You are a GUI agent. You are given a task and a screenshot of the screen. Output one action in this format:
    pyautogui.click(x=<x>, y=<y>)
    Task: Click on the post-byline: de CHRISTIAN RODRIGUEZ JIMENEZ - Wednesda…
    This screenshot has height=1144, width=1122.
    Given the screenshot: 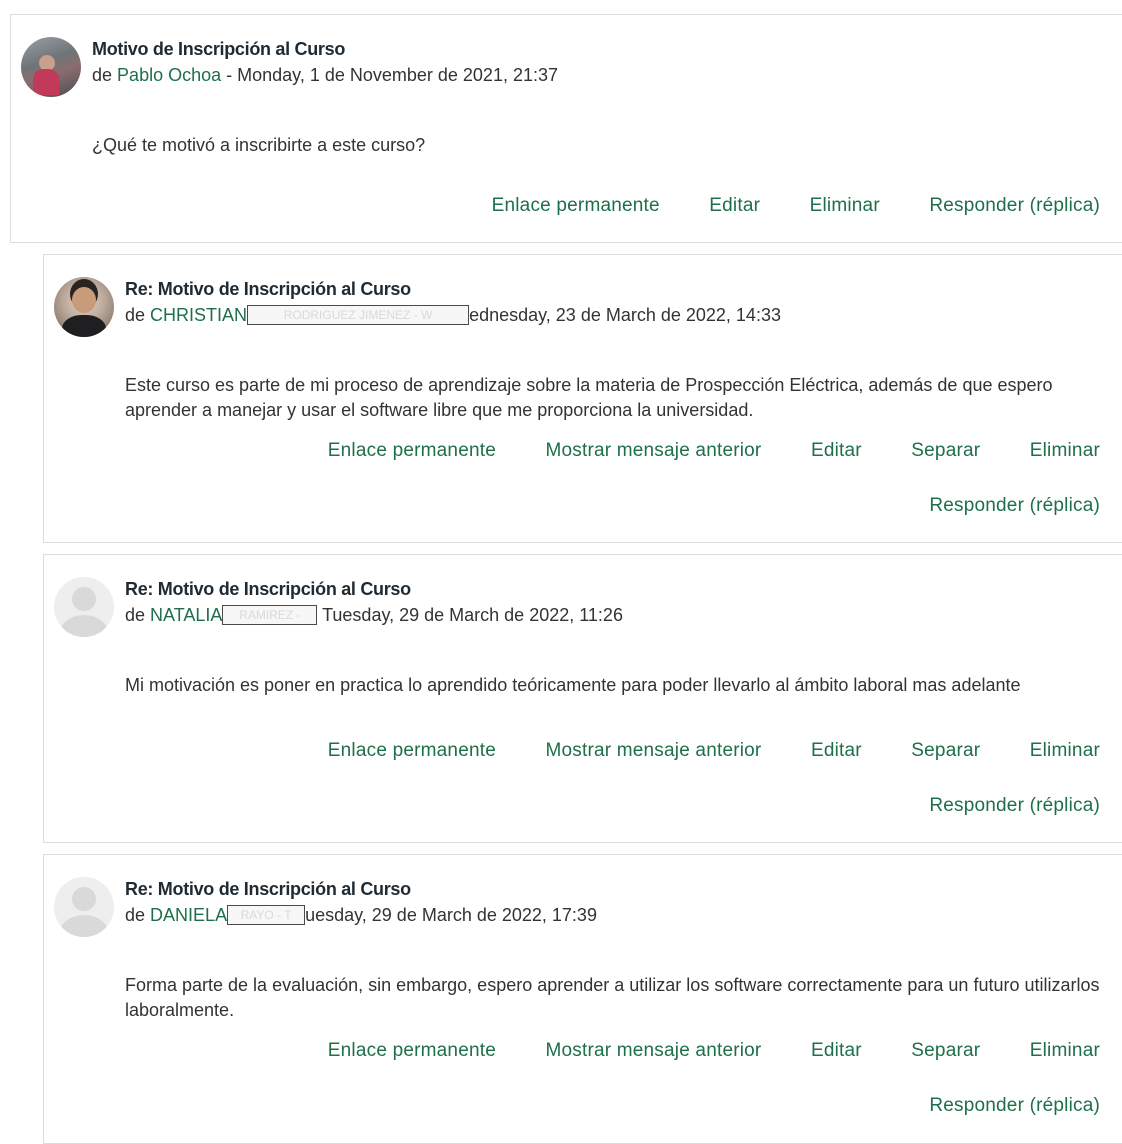 What is the action you would take?
    pyautogui.click(x=453, y=315)
    